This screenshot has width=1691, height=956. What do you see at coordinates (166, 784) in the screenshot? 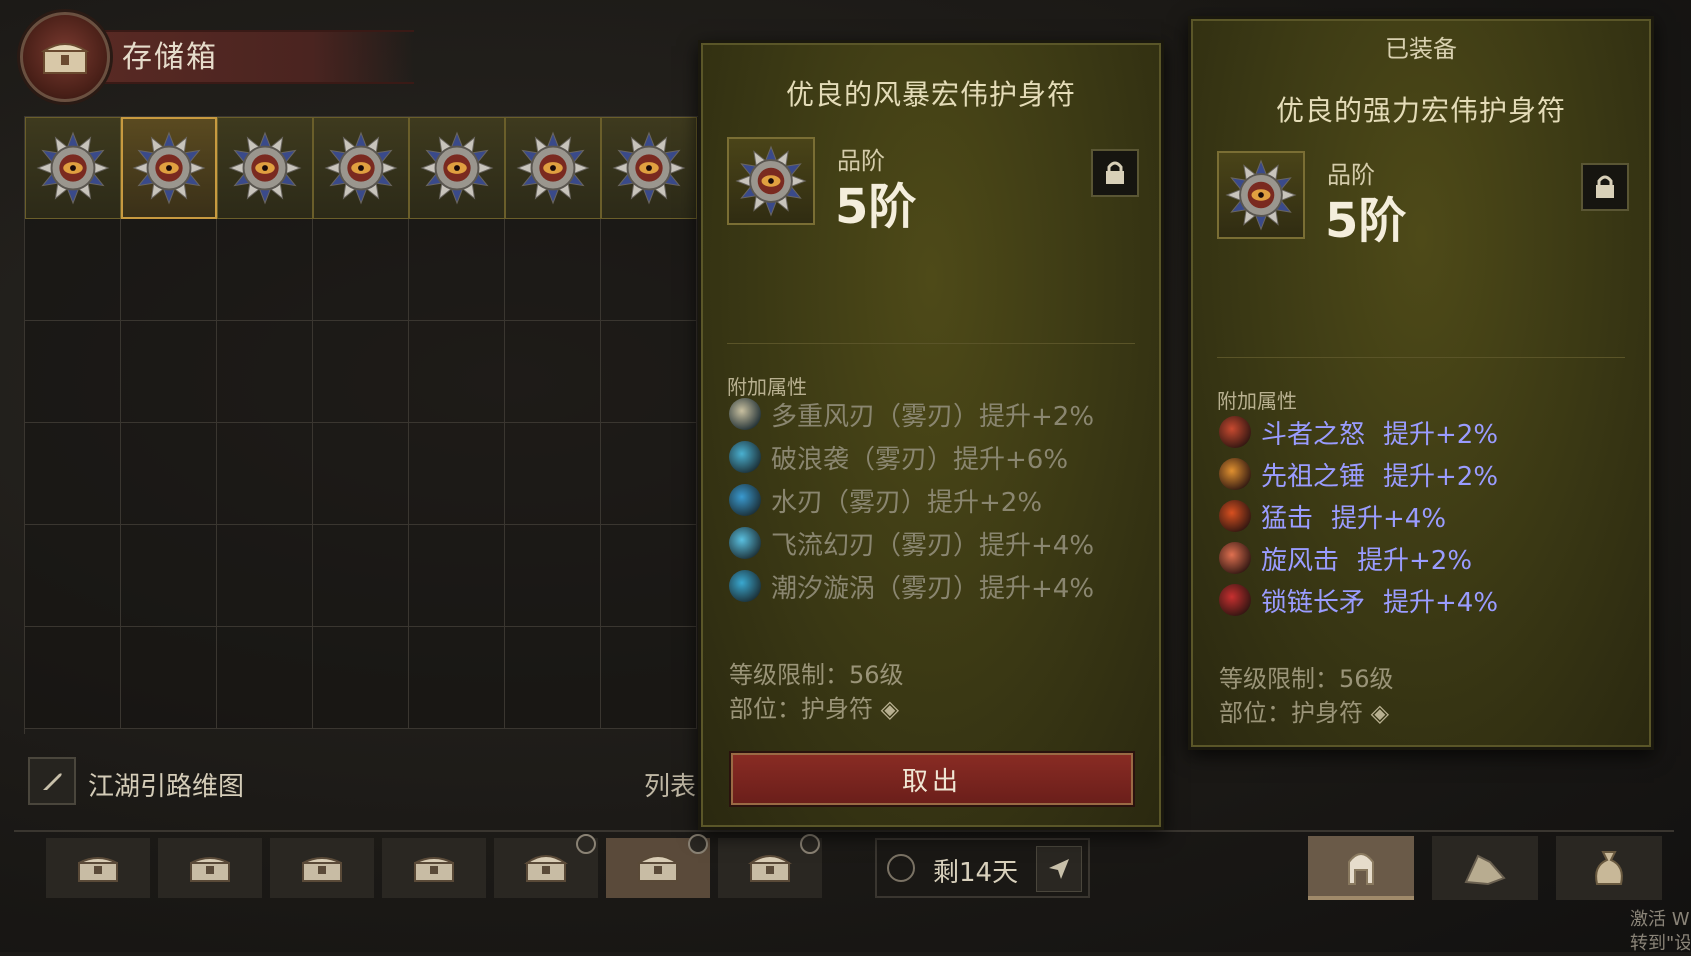
I see `guide-label: 江湖引路维图` at bounding box center [166, 784].